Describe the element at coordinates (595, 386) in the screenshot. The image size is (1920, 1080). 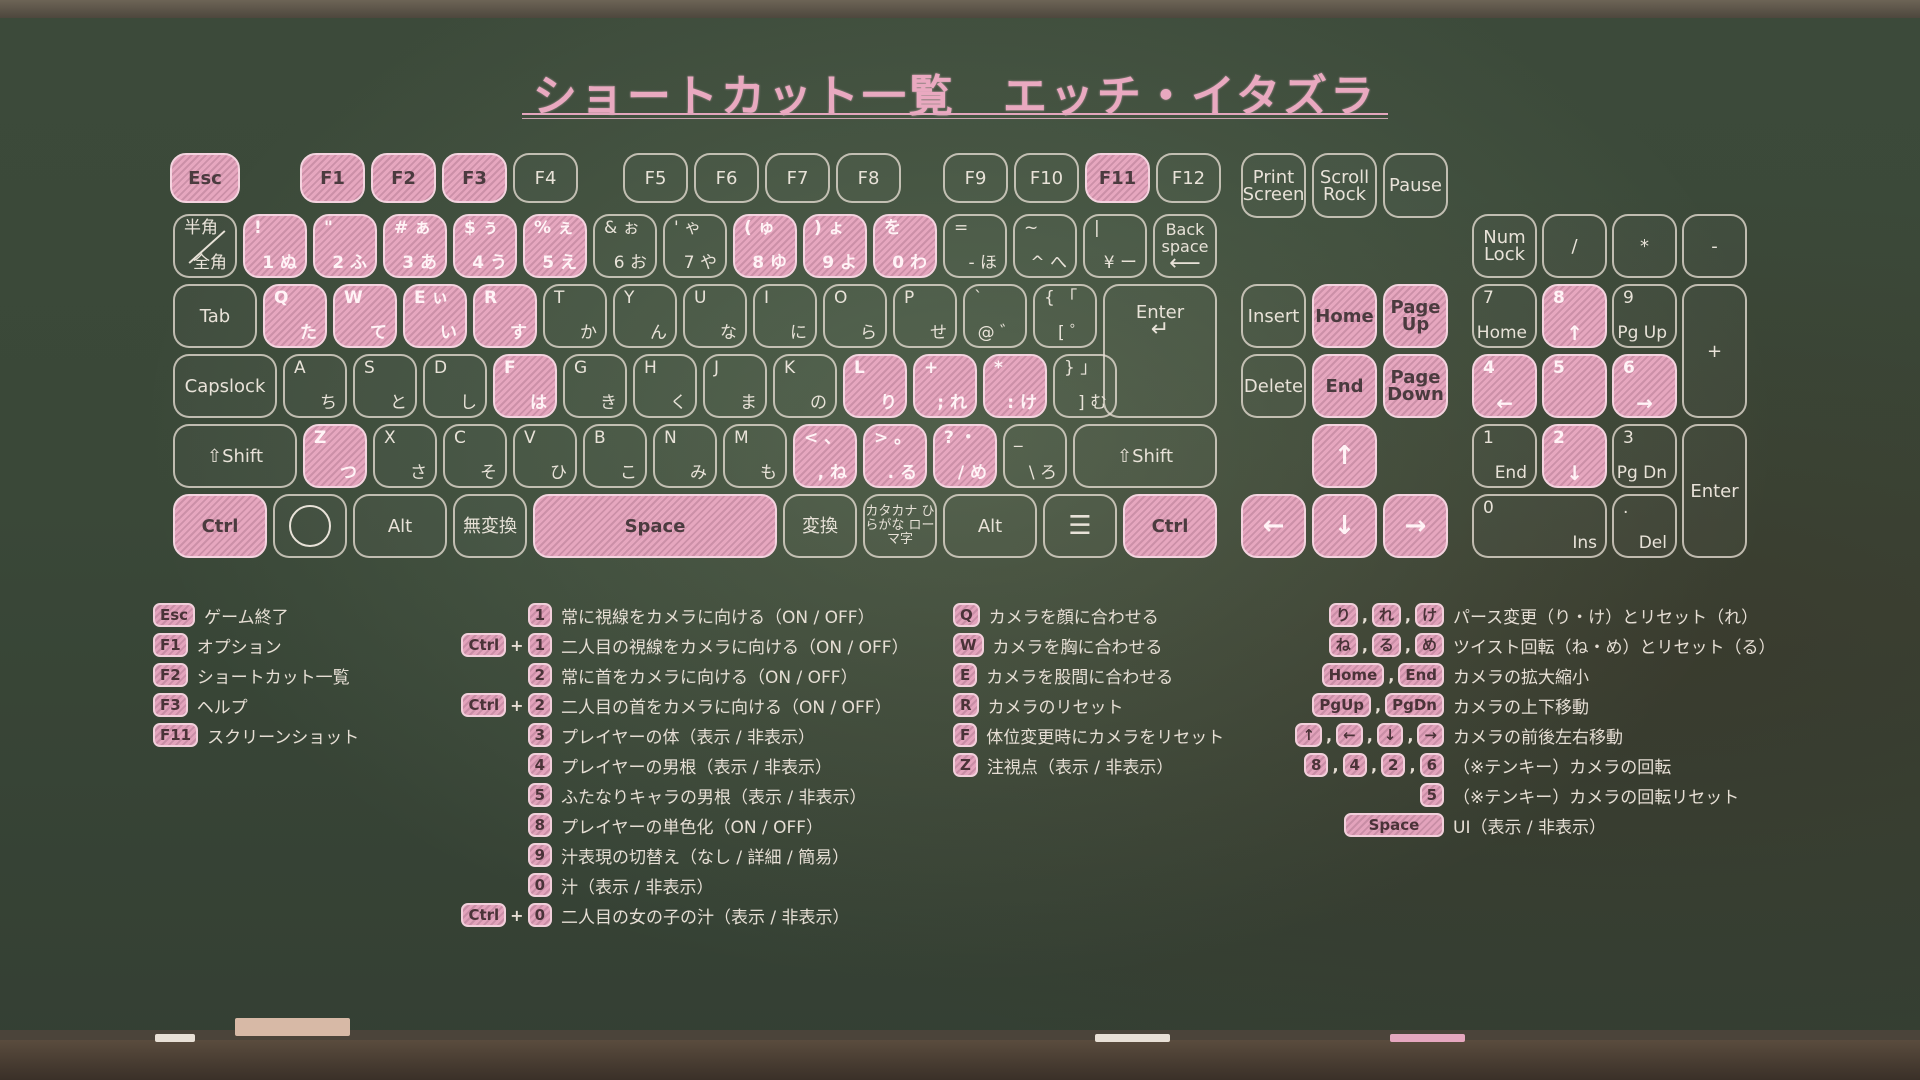
I see `key-g: Gき` at that location.